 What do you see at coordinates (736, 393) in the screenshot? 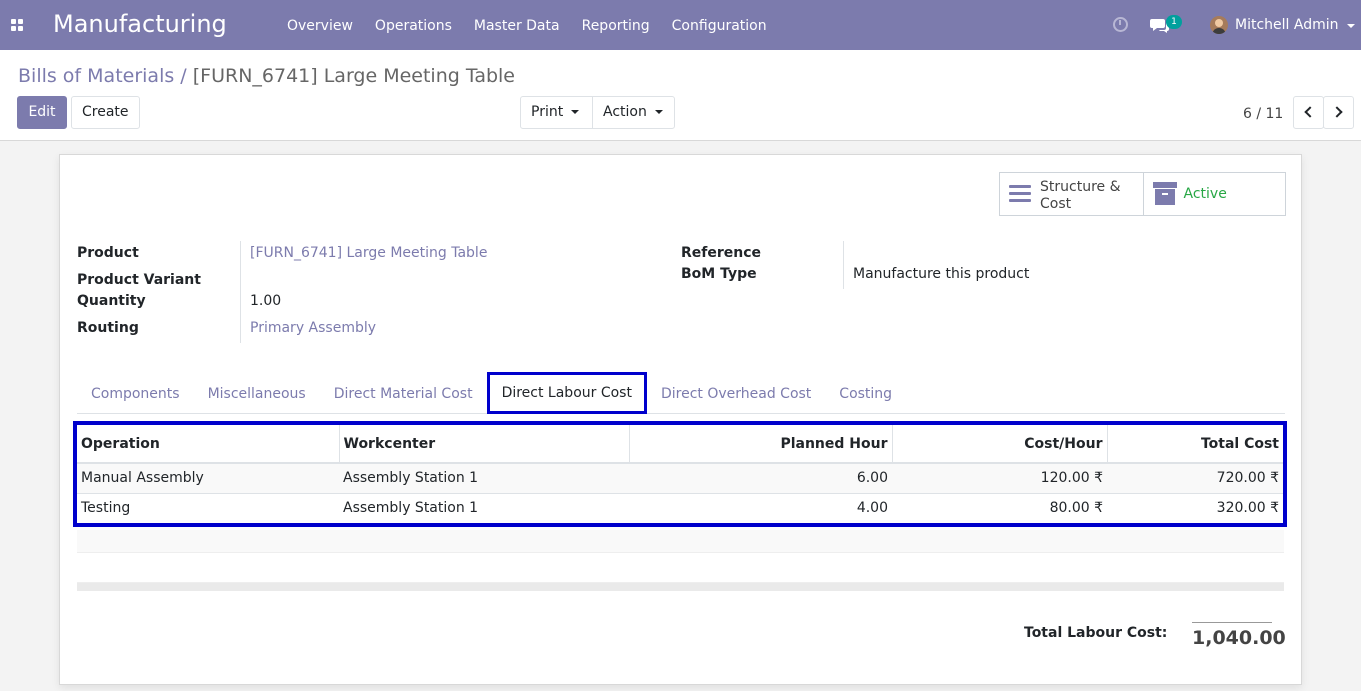
I see `tab-direct-overhead-cost: Direct Overhead Cost` at bounding box center [736, 393].